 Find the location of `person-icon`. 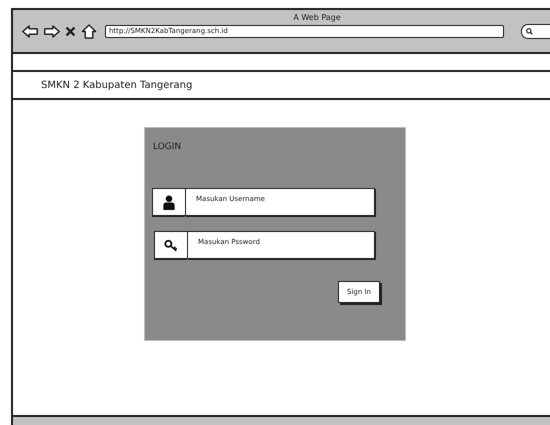

person-icon is located at coordinates (169, 202).